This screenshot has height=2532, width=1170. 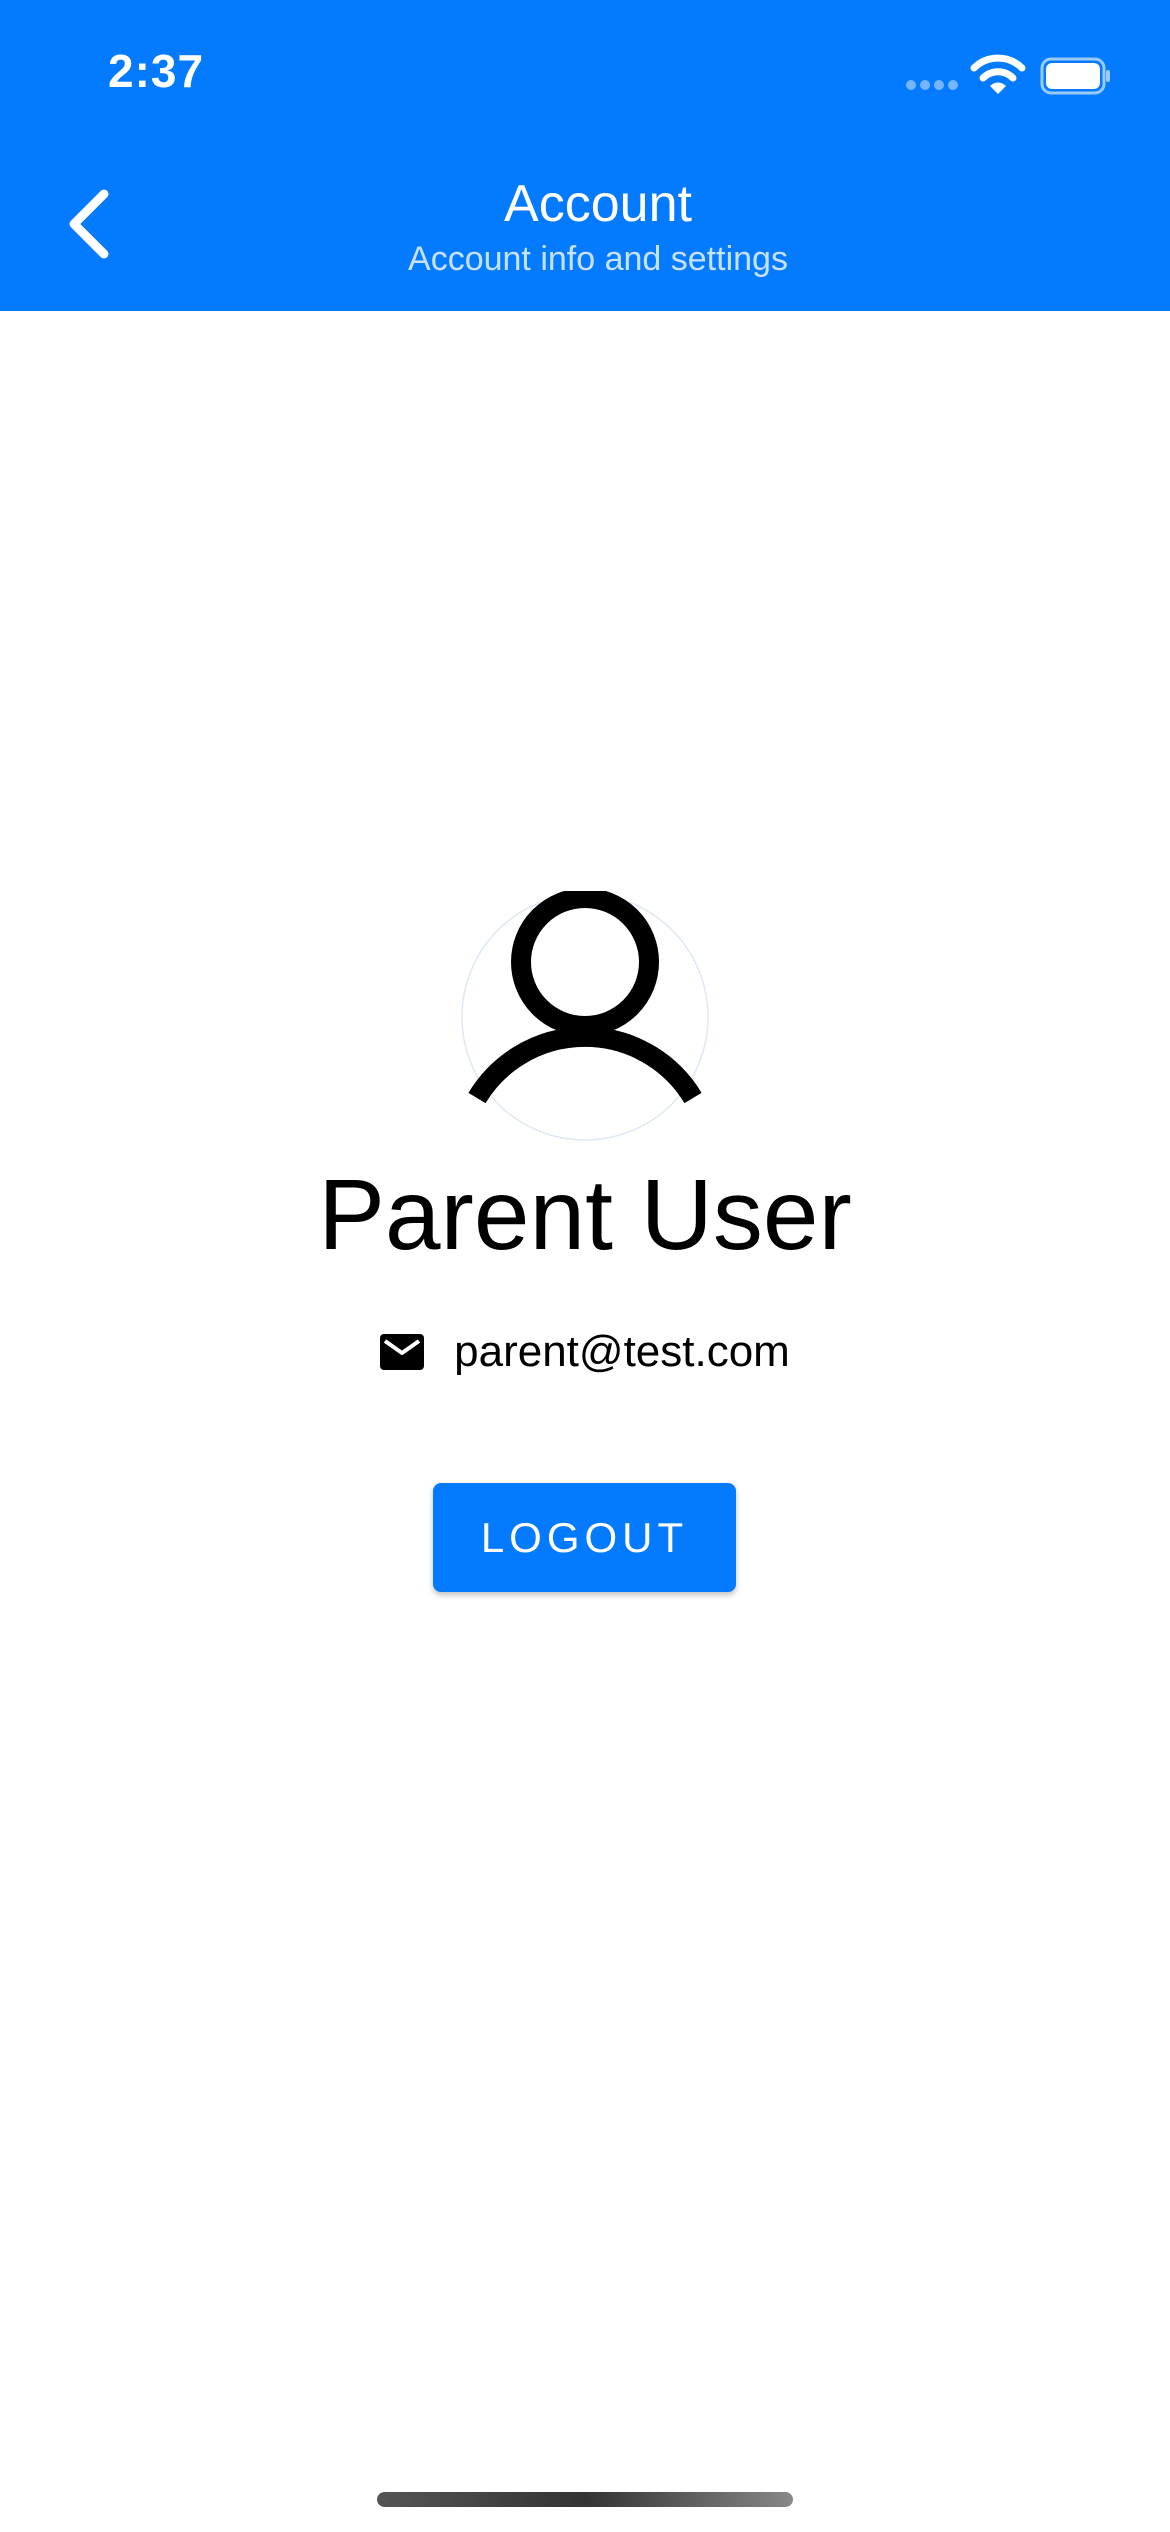 I want to click on user-avatar-icon, so click(x=585, y=1016).